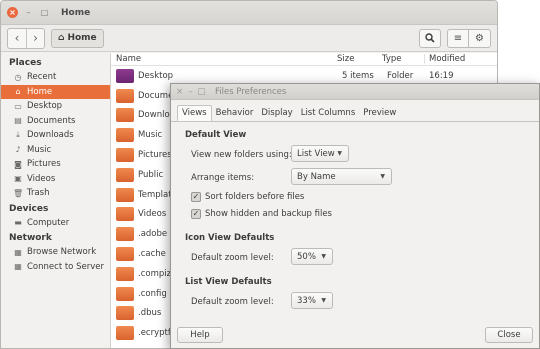 This screenshot has width=540, height=349. Describe the element at coordinates (312, 256) in the screenshot. I see `icon-zoom-select: 50% ▼` at that location.